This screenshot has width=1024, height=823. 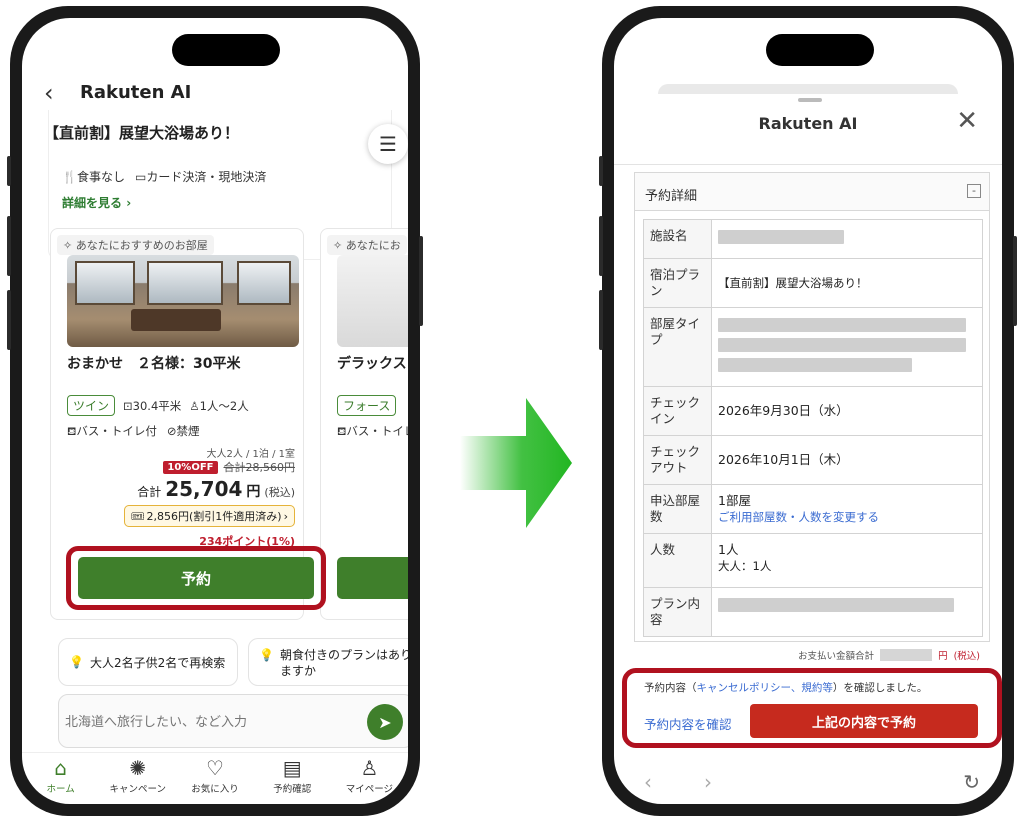 What do you see at coordinates (708, 782) in the screenshot?
I see `forward-arrow-icon: ›` at bounding box center [708, 782].